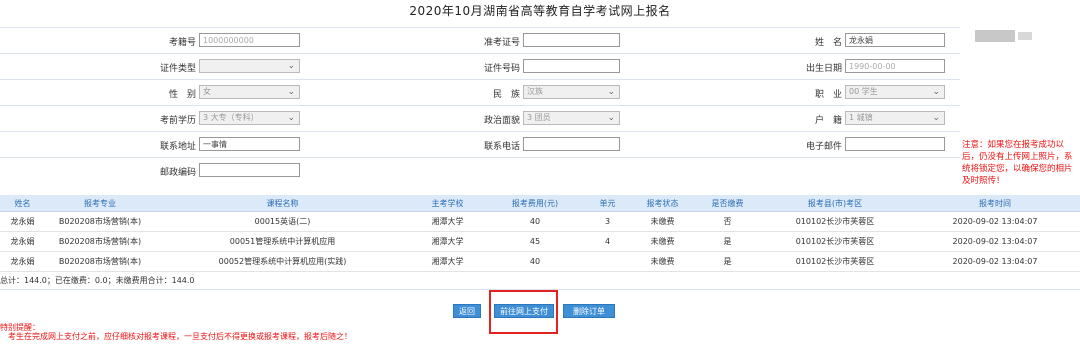 The height and width of the screenshot is (349, 1080). I want to click on exammode-value: 3 大专（专科）, so click(231, 117).